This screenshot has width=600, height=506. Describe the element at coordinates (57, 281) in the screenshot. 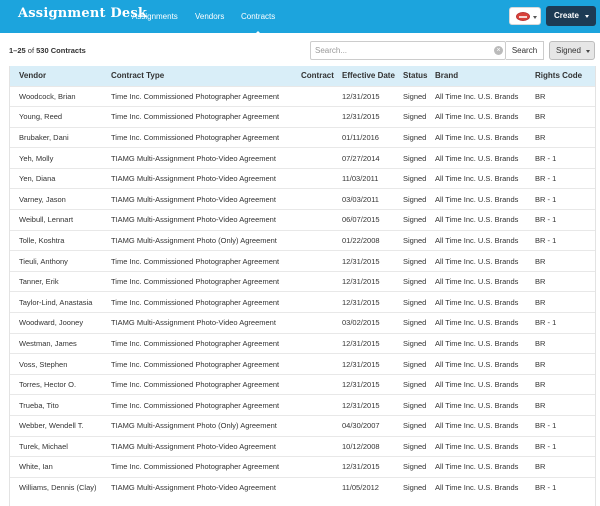

I see `cell-vendor: Tanner, Erik` at that location.